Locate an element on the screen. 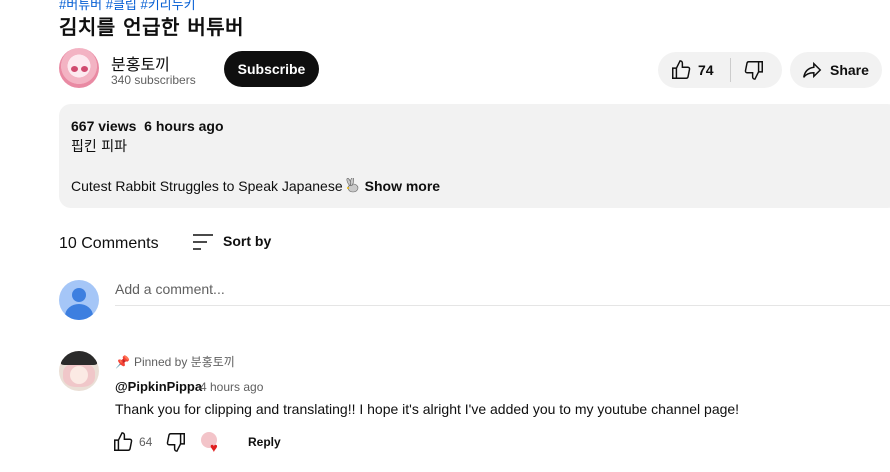 This screenshot has width=890, height=472. comment-author: @PipkinPippa is located at coordinates (158, 386).